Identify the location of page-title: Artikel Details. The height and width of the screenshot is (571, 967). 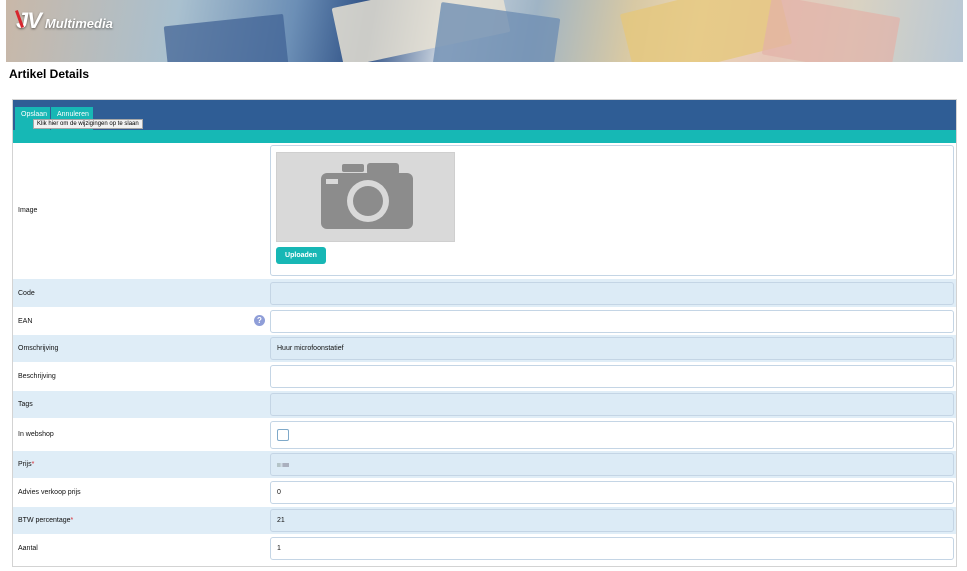
(49, 74).